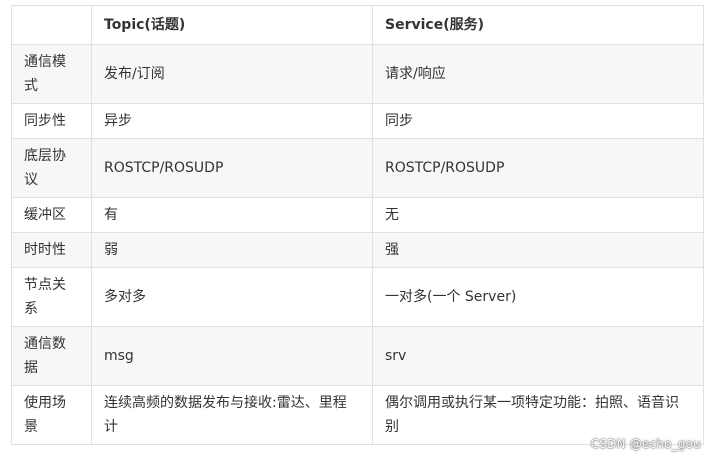  I want to click on service-cell: 无, so click(538, 215).